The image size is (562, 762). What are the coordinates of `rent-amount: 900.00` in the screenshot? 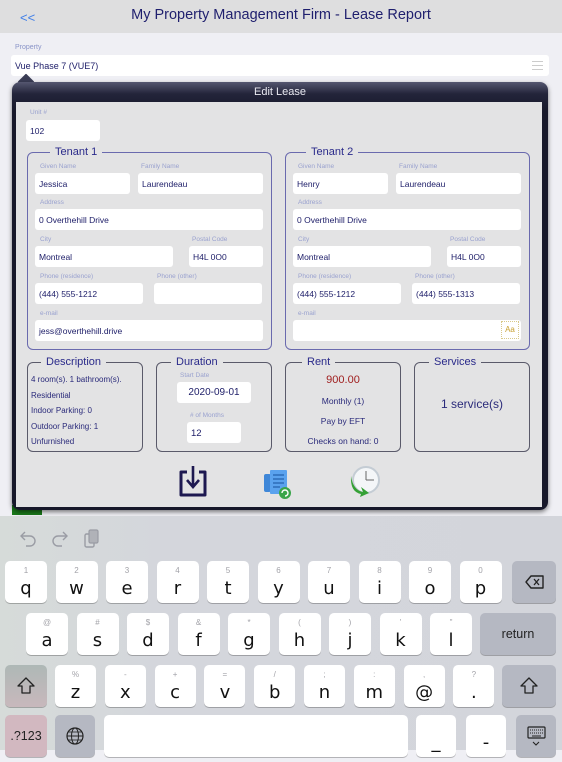 It's located at (343, 380).